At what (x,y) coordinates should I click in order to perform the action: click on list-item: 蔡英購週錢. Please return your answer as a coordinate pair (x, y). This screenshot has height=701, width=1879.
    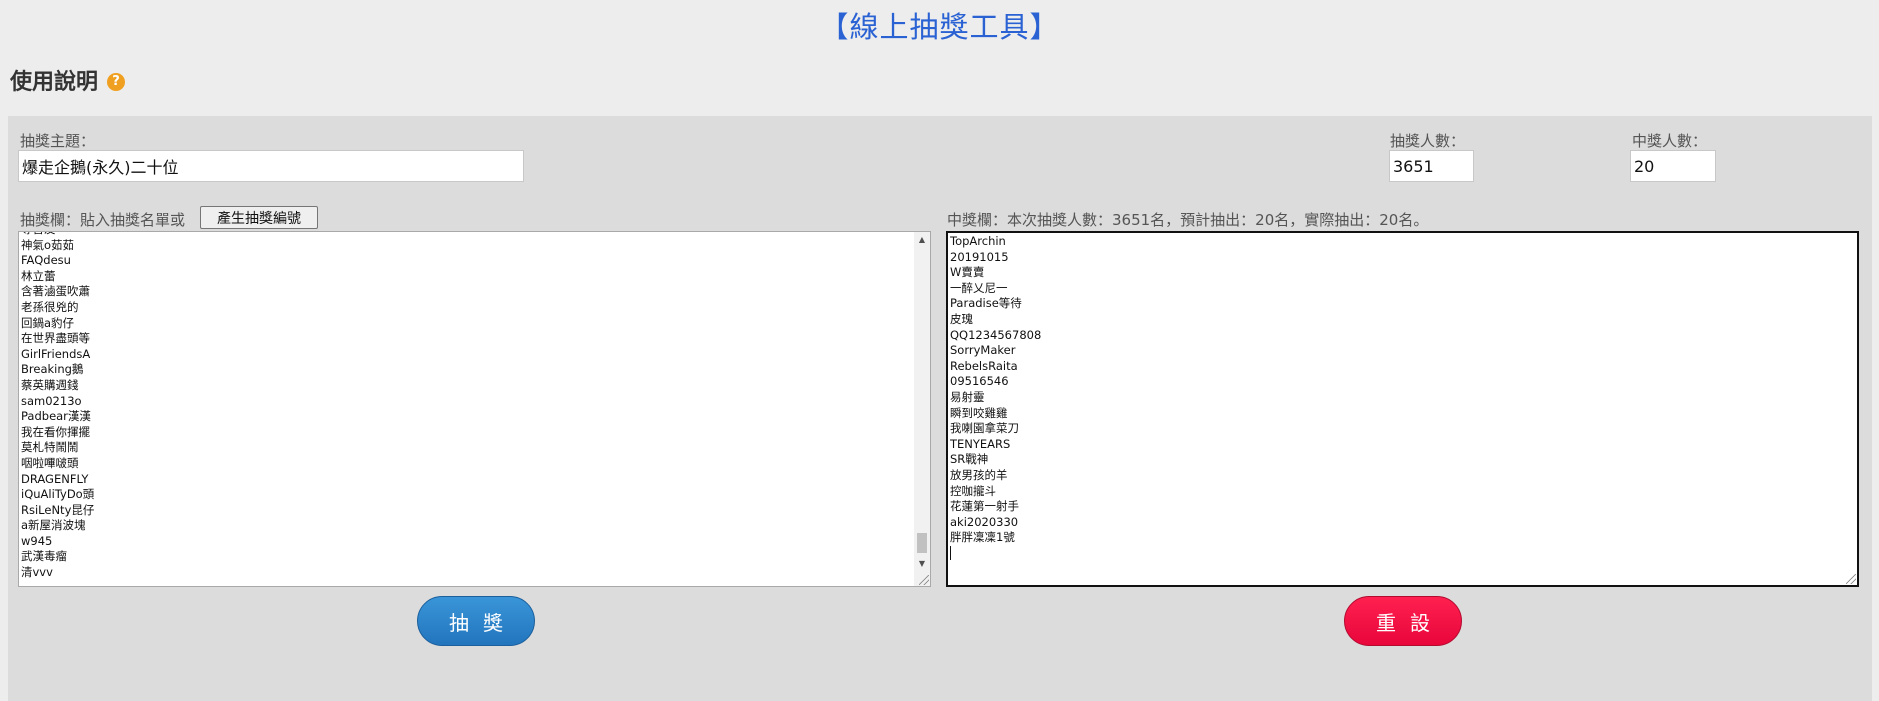
    Looking at the image, I should click on (50, 384).